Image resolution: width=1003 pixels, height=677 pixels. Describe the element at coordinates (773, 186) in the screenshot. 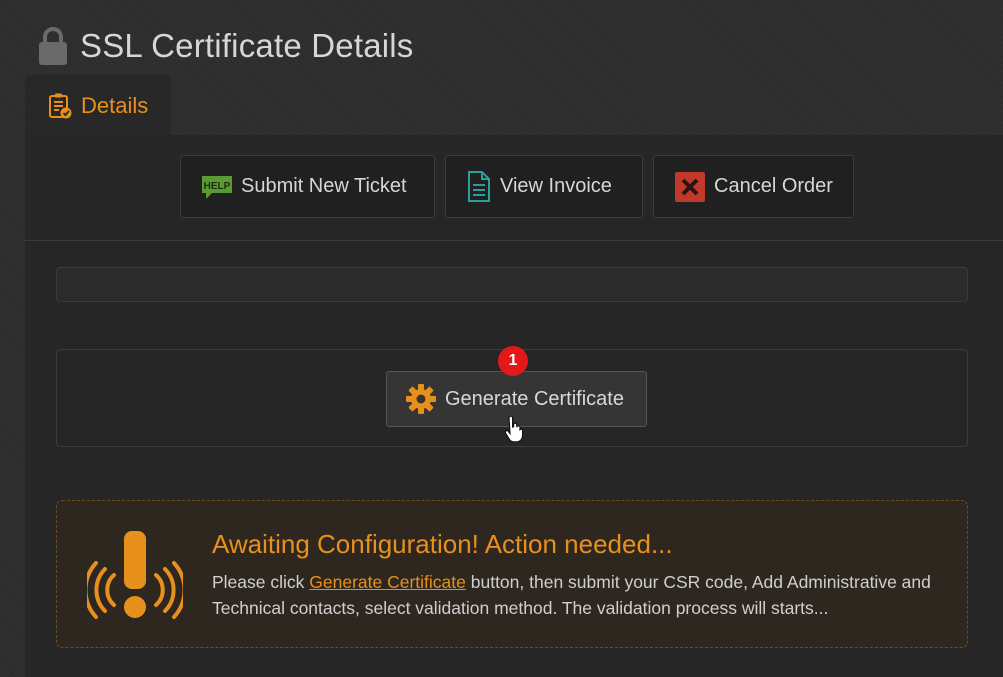

I see `cancel-order-label: Cancel Order` at that location.